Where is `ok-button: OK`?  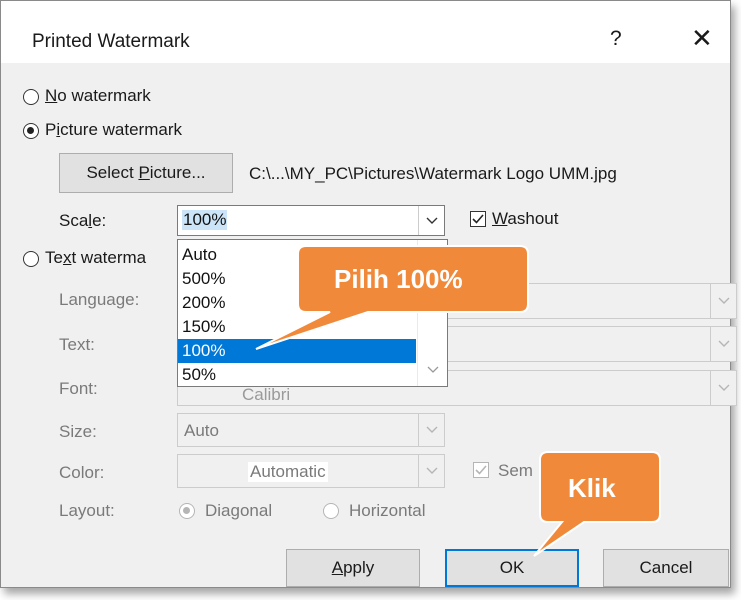
ok-button: OK is located at coordinates (512, 568).